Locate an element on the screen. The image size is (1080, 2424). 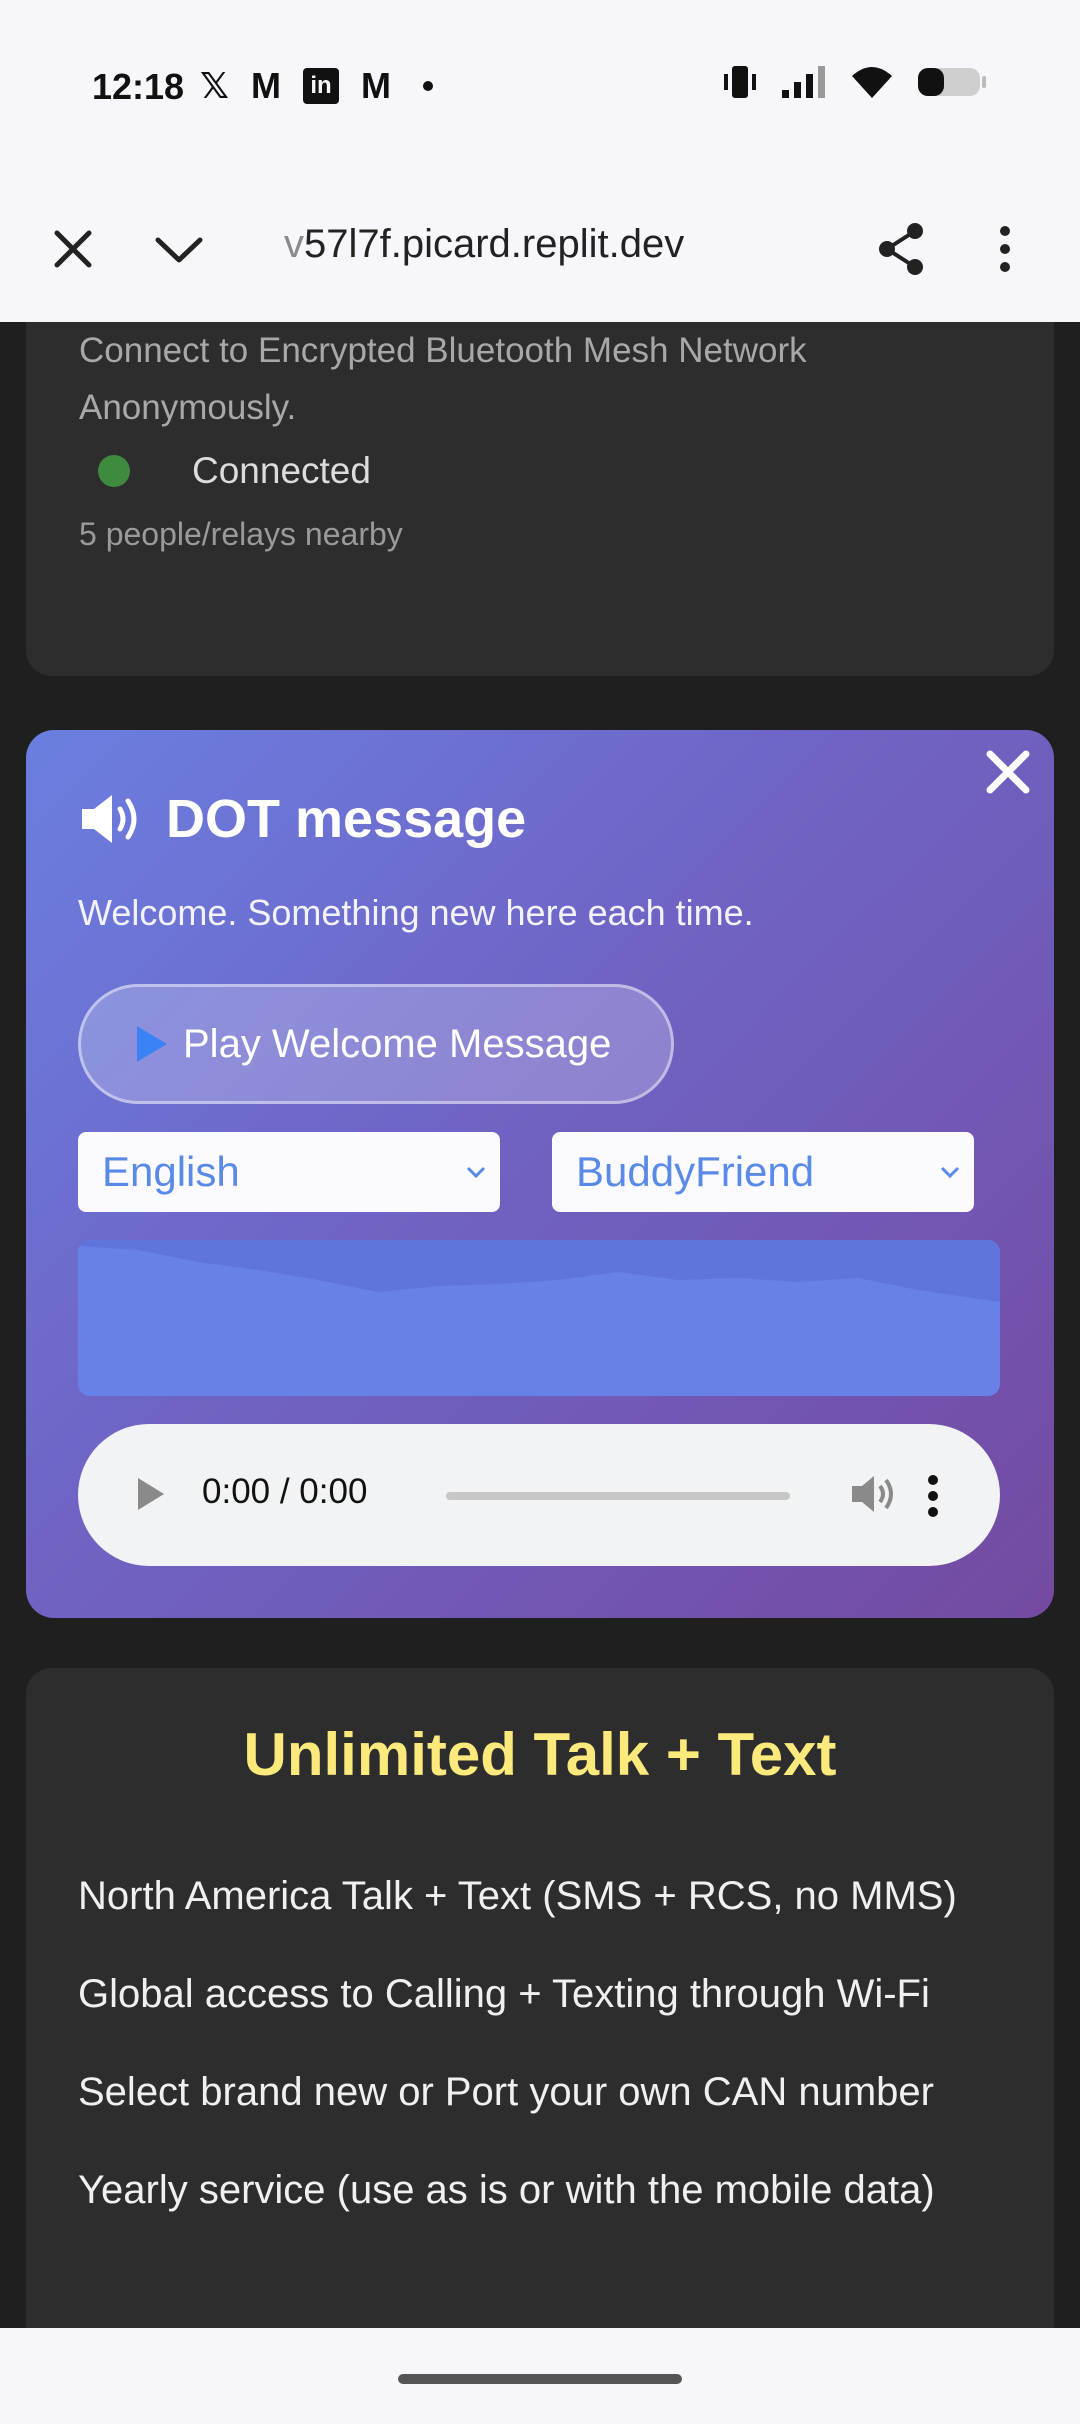
home-handle is located at coordinates (540, 2379).